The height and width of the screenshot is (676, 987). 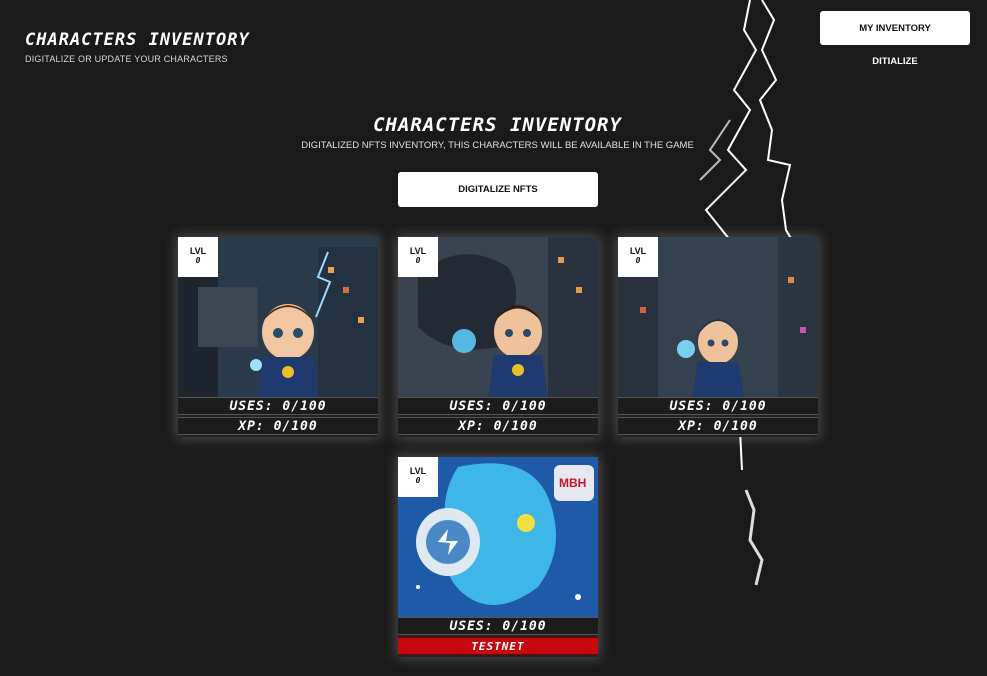 I want to click on my-inventory-button: MY INVENTORY, so click(x=895, y=28).